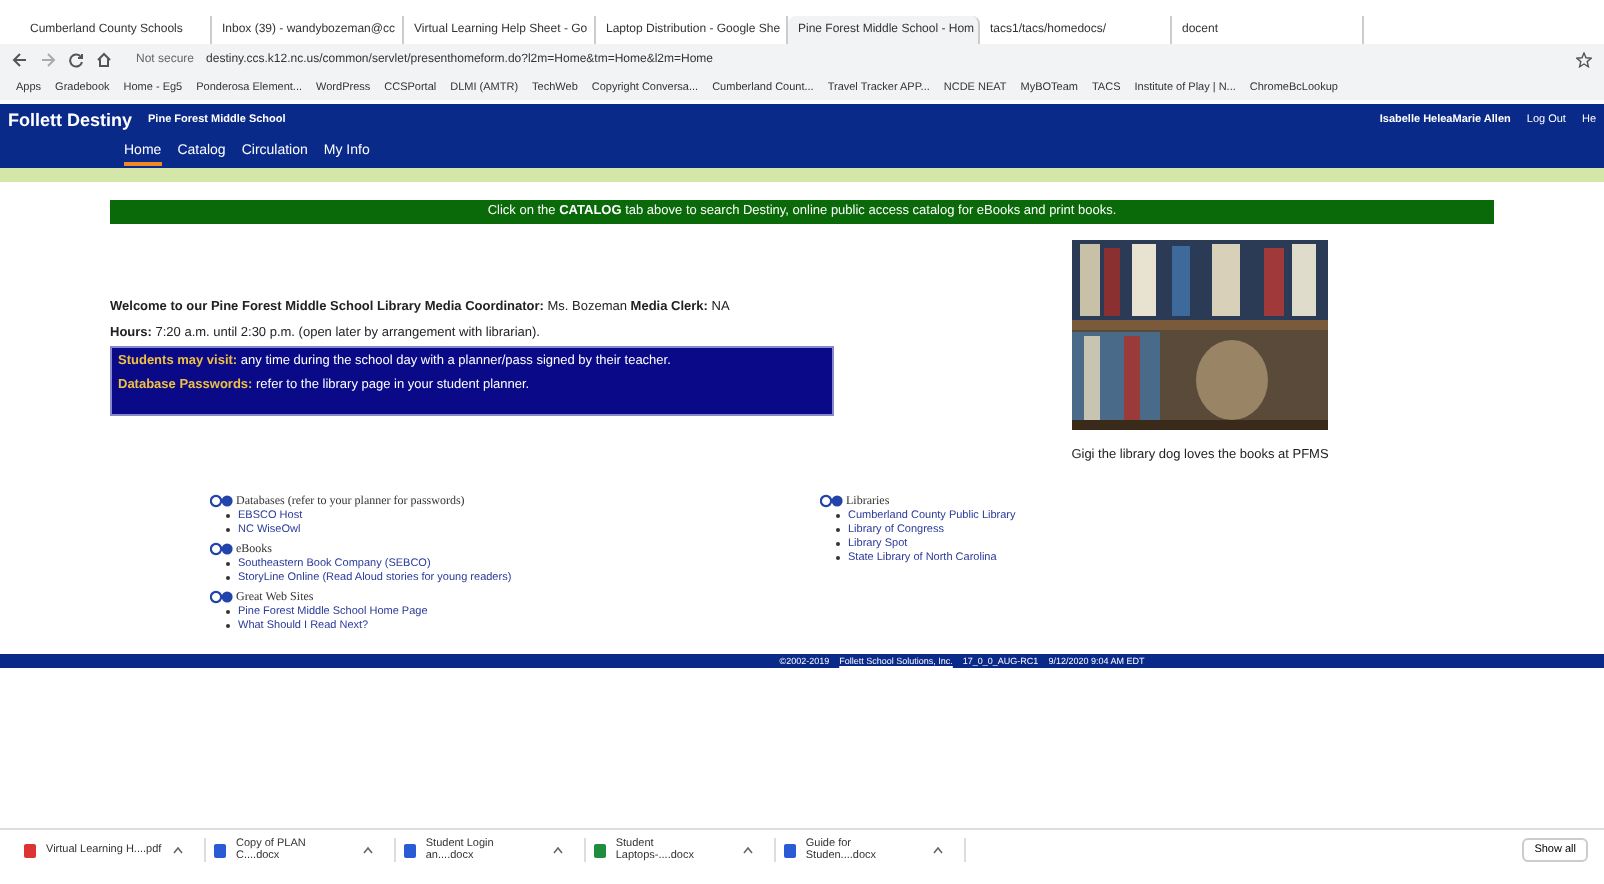 This screenshot has width=1604, height=884. I want to click on brand-logo: Follett Destiny, so click(70, 120).